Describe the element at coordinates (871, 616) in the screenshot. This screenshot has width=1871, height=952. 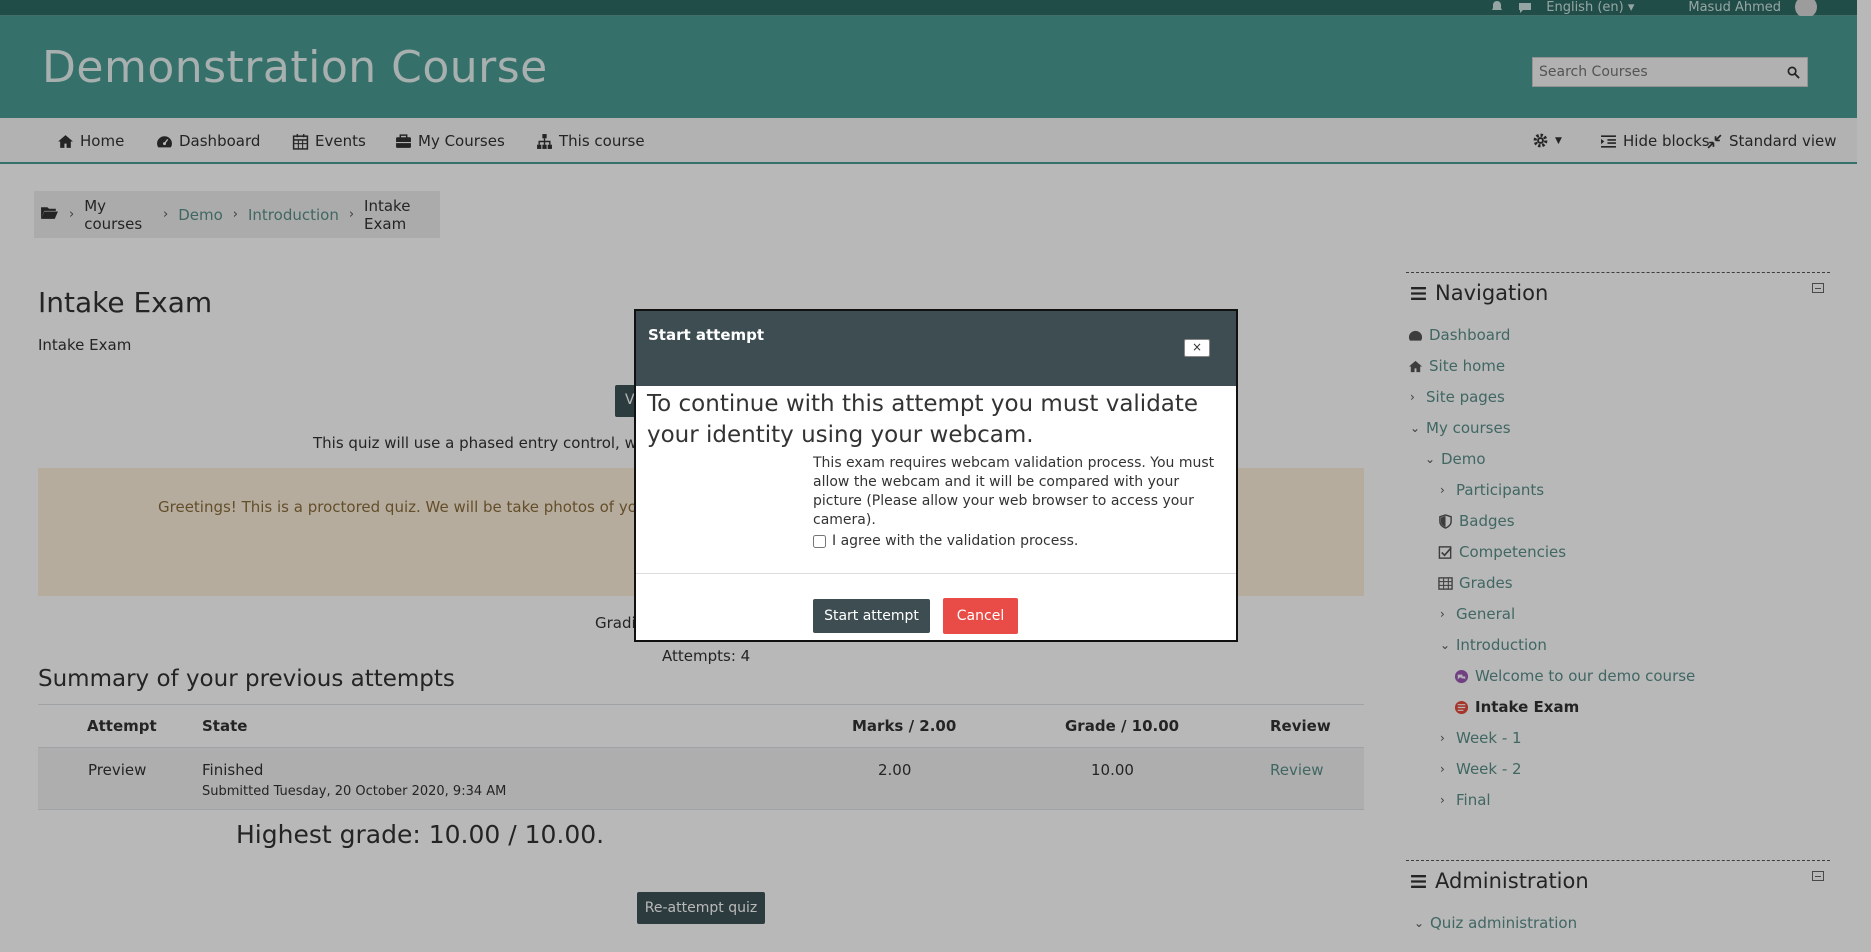
I see `start-attempt-button: Start attempt` at that location.